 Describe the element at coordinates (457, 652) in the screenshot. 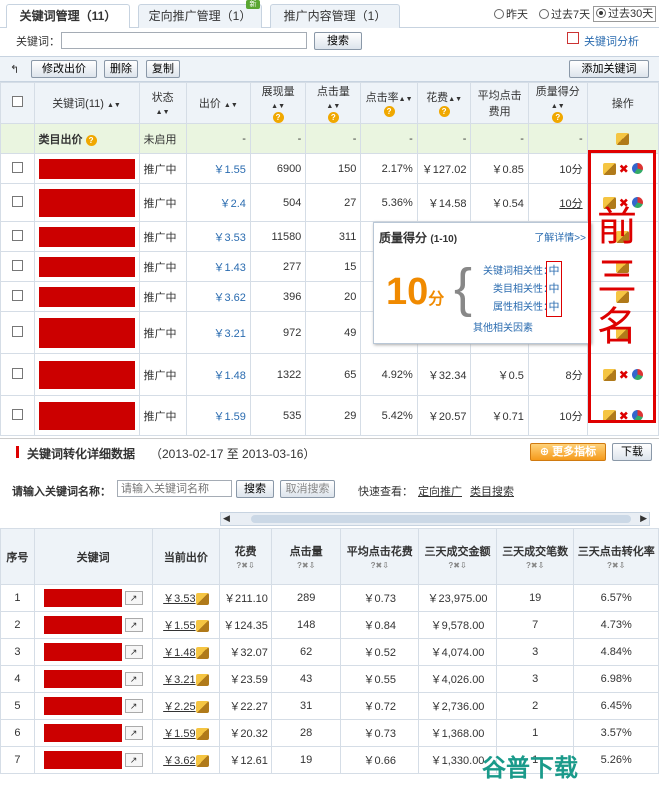

I see `amount-cell: ￥4,074.00` at that location.